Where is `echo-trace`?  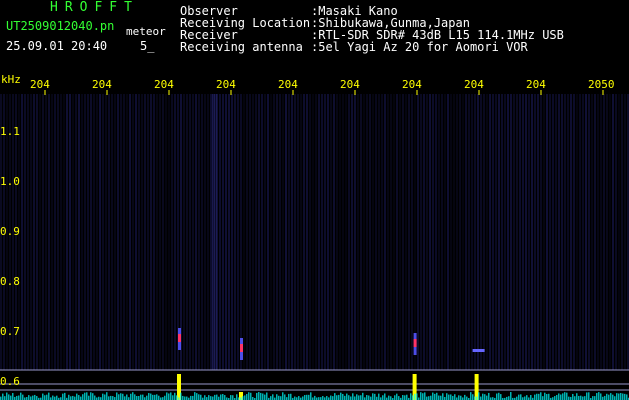 echo-trace is located at coordinates (478, 350).